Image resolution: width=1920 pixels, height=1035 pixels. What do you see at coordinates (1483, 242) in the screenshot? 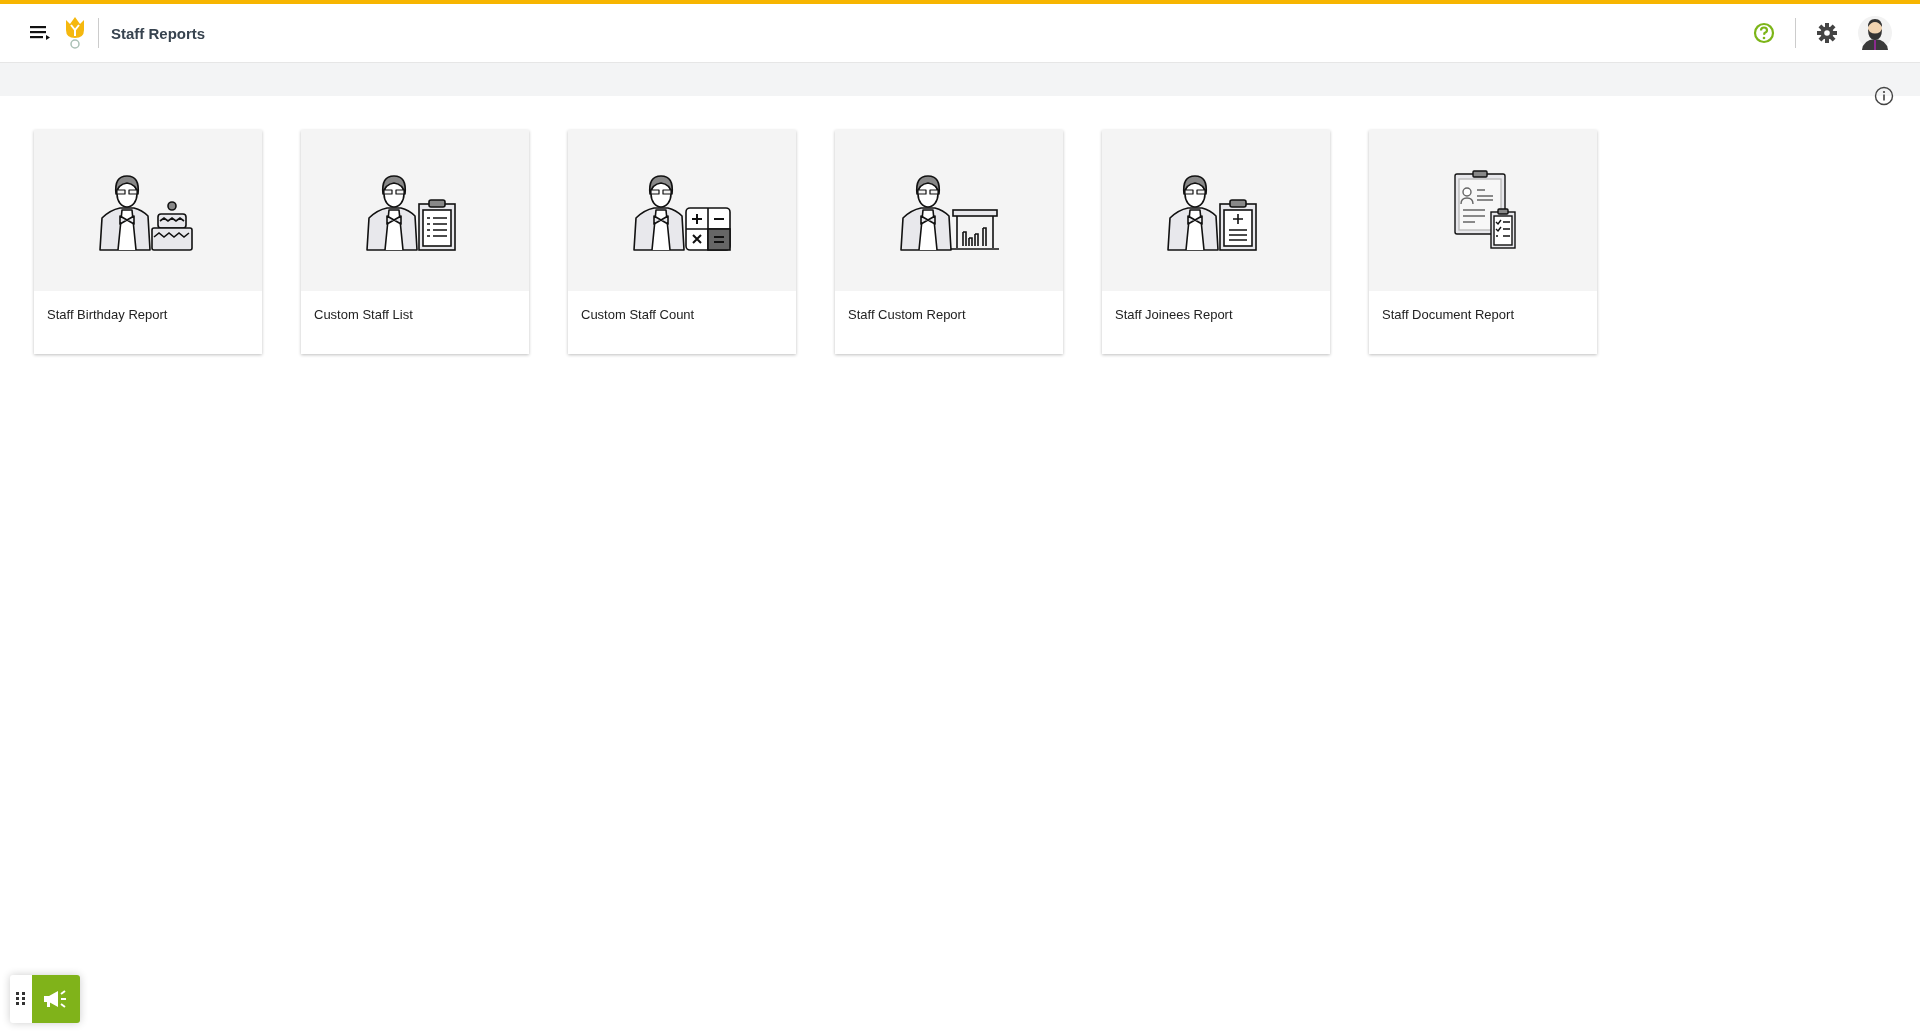
I see `report-card: Staff Document Report` at bounding box center [1483, 242].